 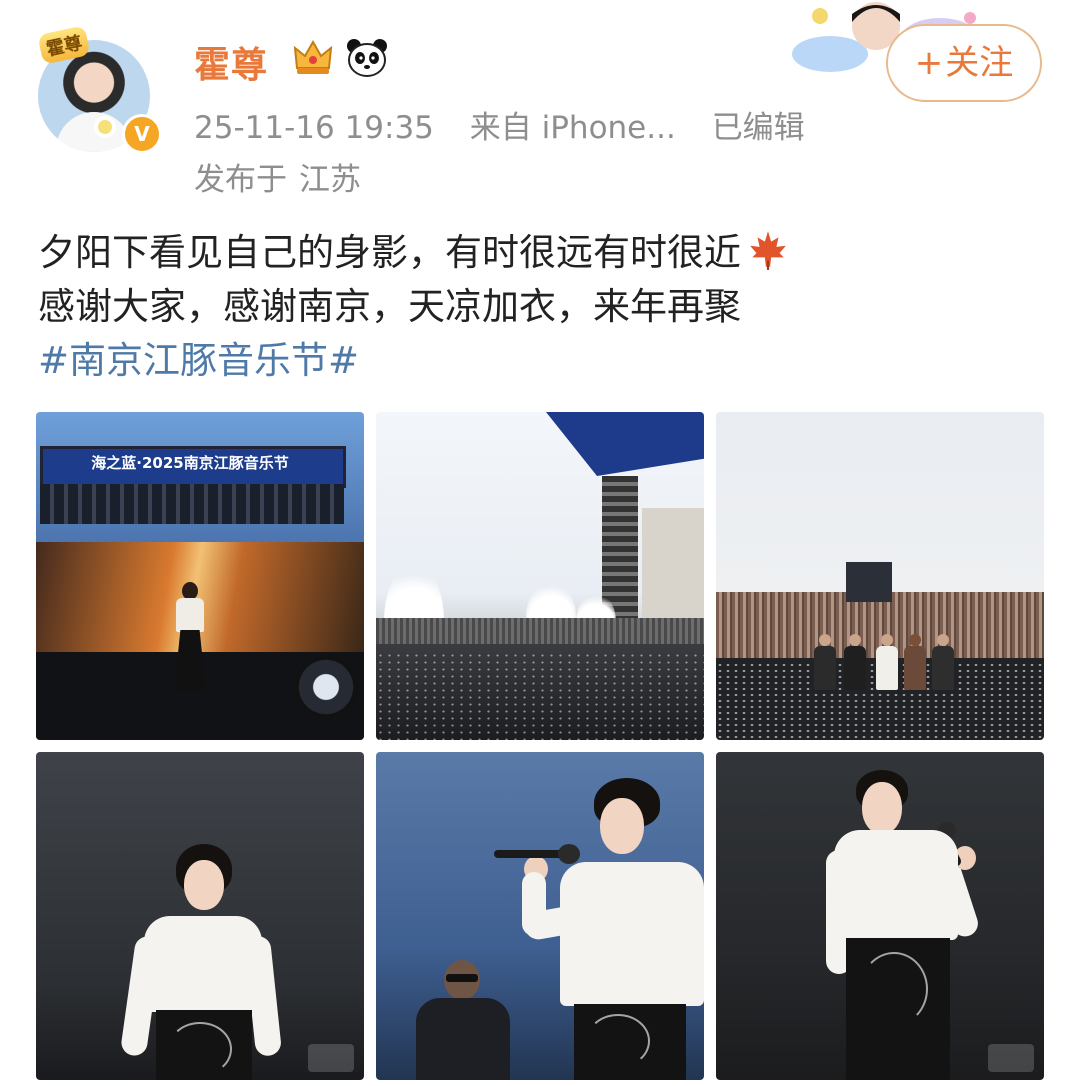 I want to click on plus-icon: +, so click(x=929, y=63).